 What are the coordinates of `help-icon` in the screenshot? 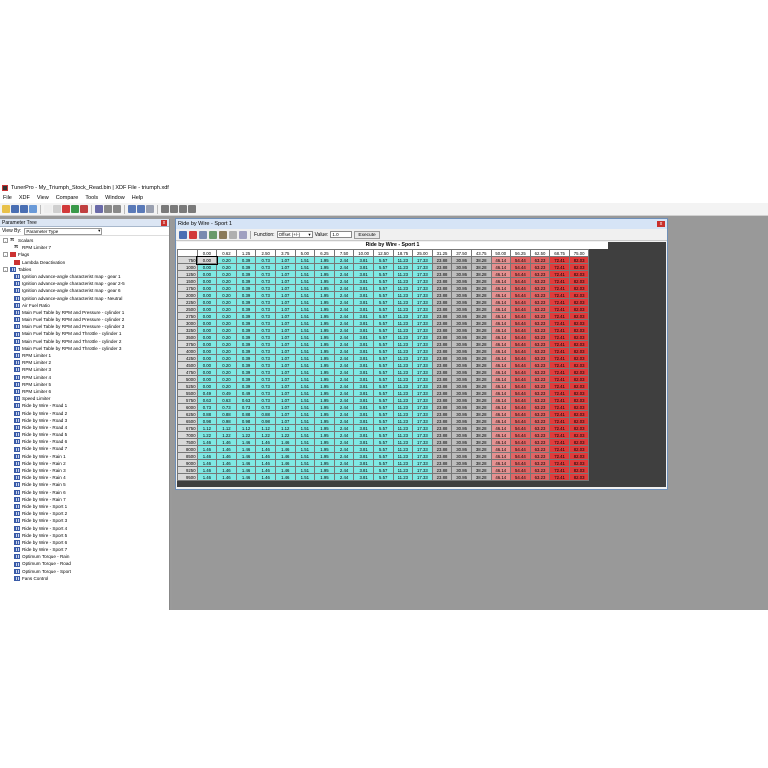 It's located at (192, 209).